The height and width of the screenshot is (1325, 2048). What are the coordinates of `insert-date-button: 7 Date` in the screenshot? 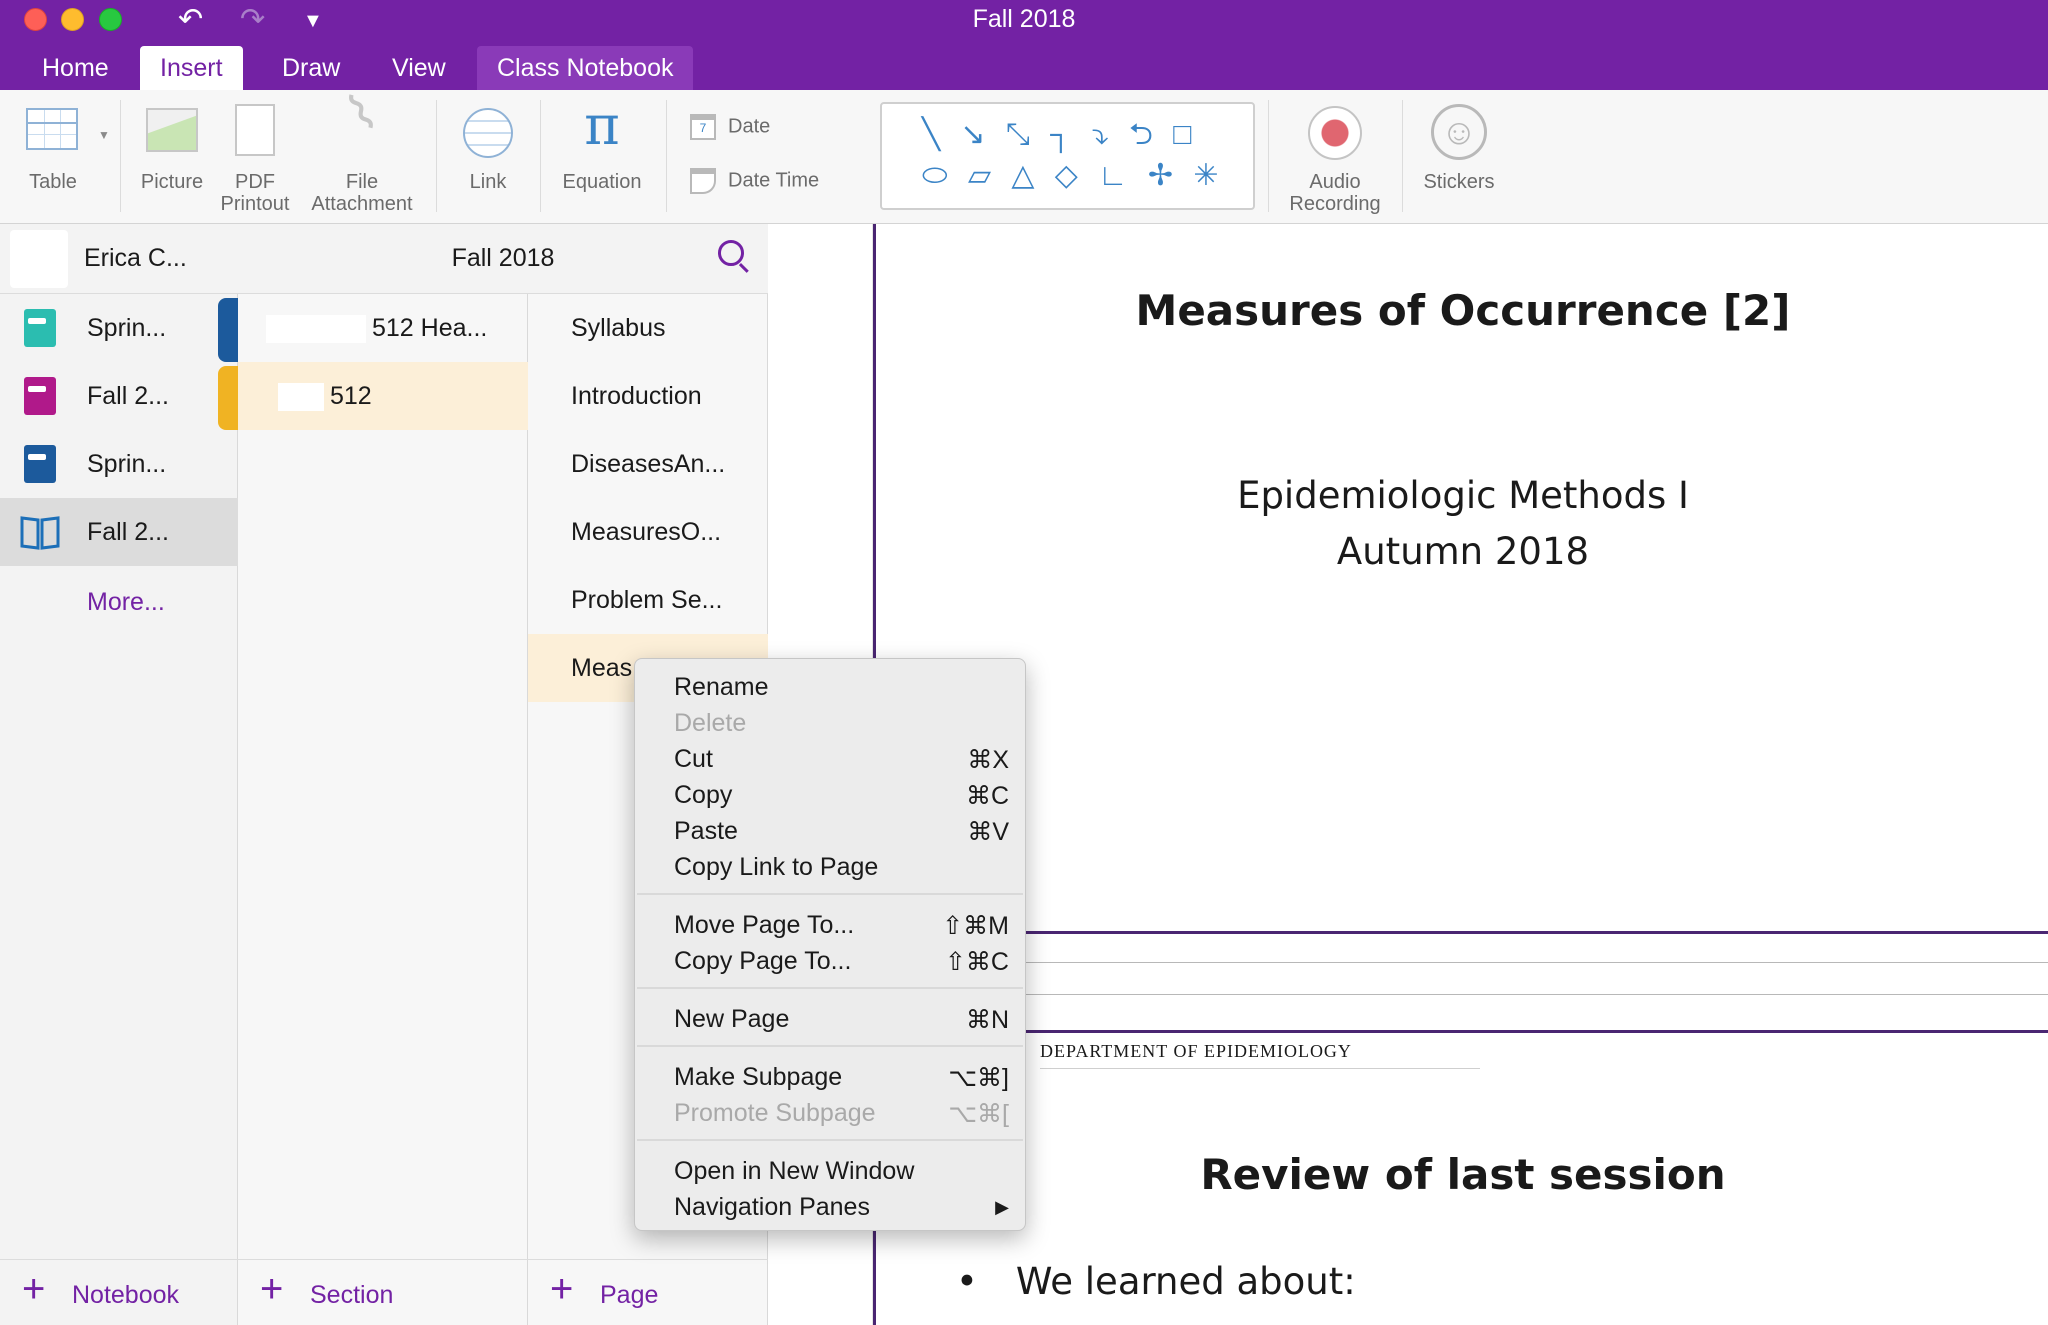 It's located at (730, 127).